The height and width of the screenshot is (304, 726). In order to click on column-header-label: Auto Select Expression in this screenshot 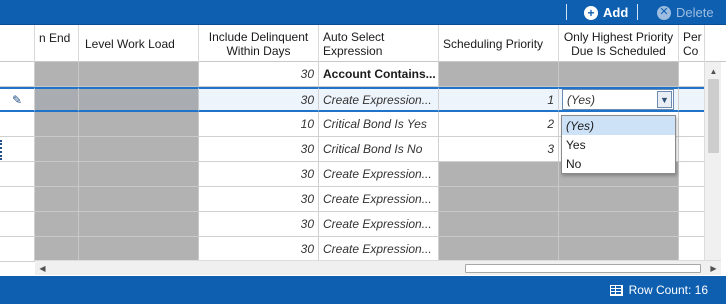, I will do `click(354, 43)`.